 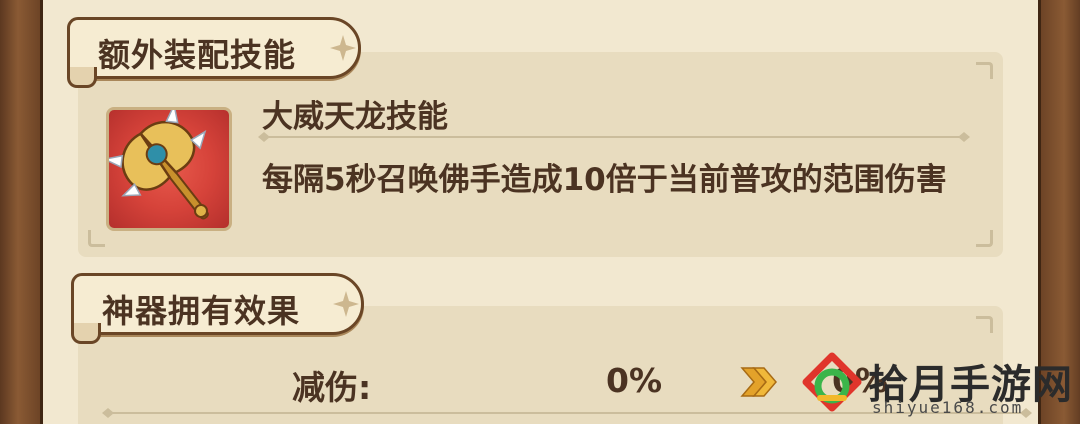 I want to click on double-chevron-right-icon, so click(x=758, y=382).